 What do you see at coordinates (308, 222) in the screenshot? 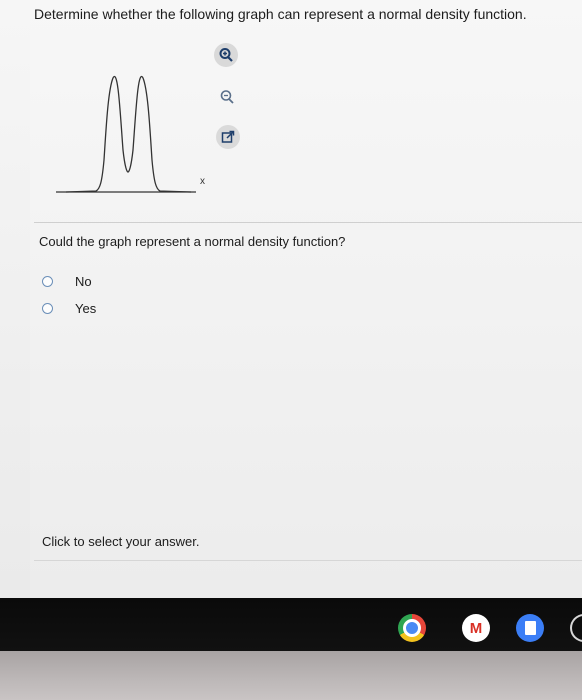
I see `section-divider` at bounding box center [308, 222].